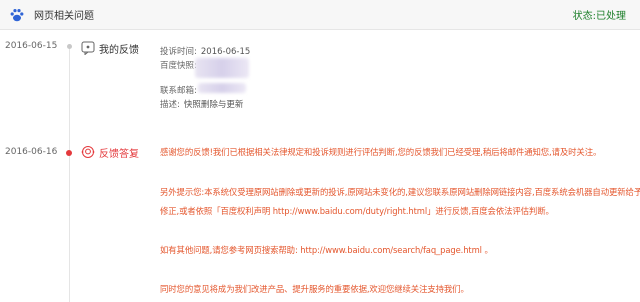  I want to click on description-row: 描述: 快照删除与更新, so click(201, 104).